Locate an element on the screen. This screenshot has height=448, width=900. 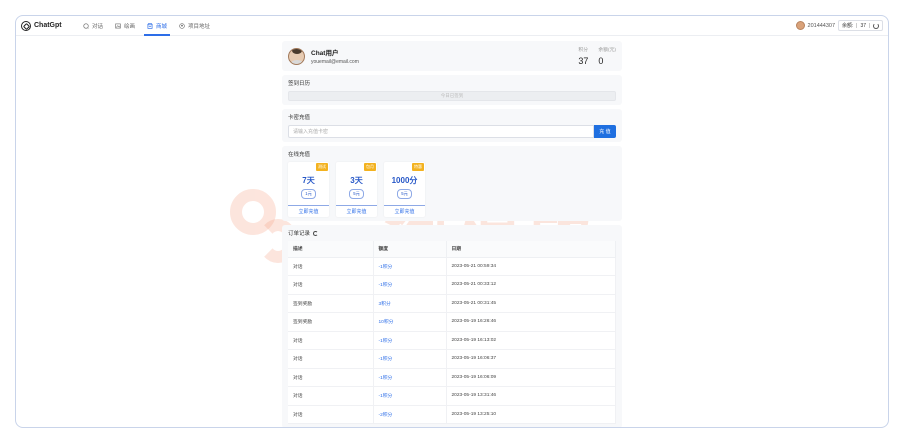
main-nav: 对话 绘画 商城 项目地址 is located at coordinates (146, 26).